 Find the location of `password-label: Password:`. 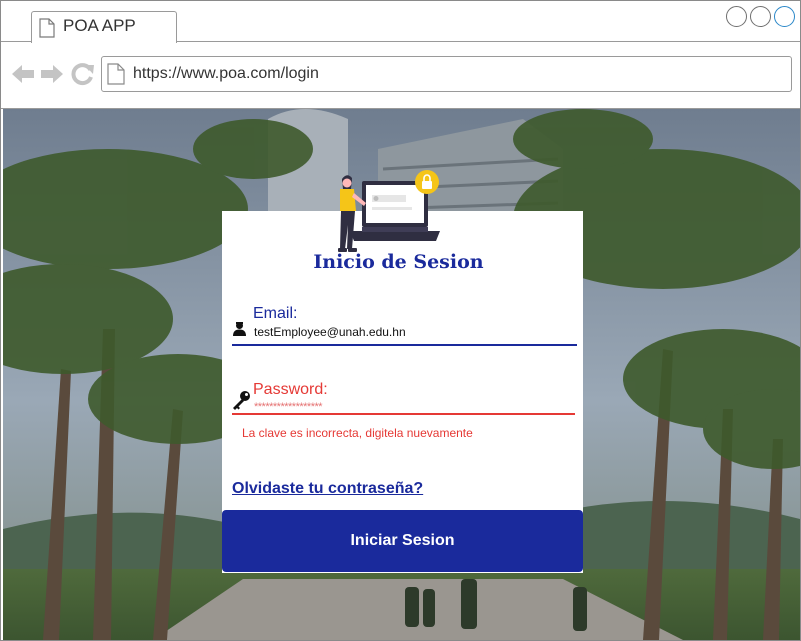

password-label: Password: is located at coordinates (290, 389).